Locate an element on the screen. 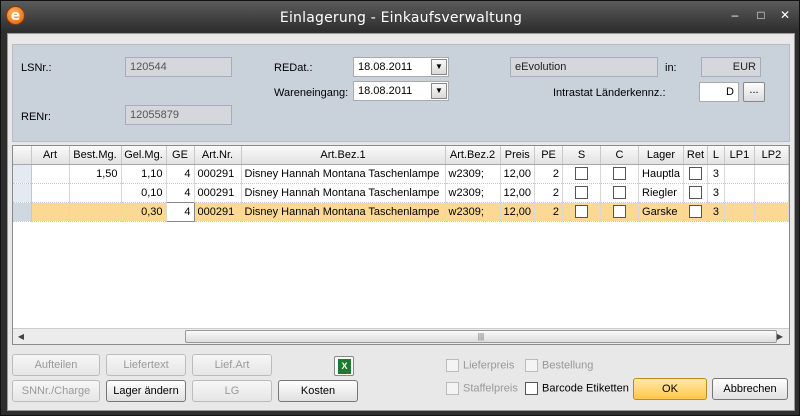 The height and width of the screenshot is (416, 800). barcode-etiketten-checkbox: Barcode Etiketten is located at coordinates (577, 388).